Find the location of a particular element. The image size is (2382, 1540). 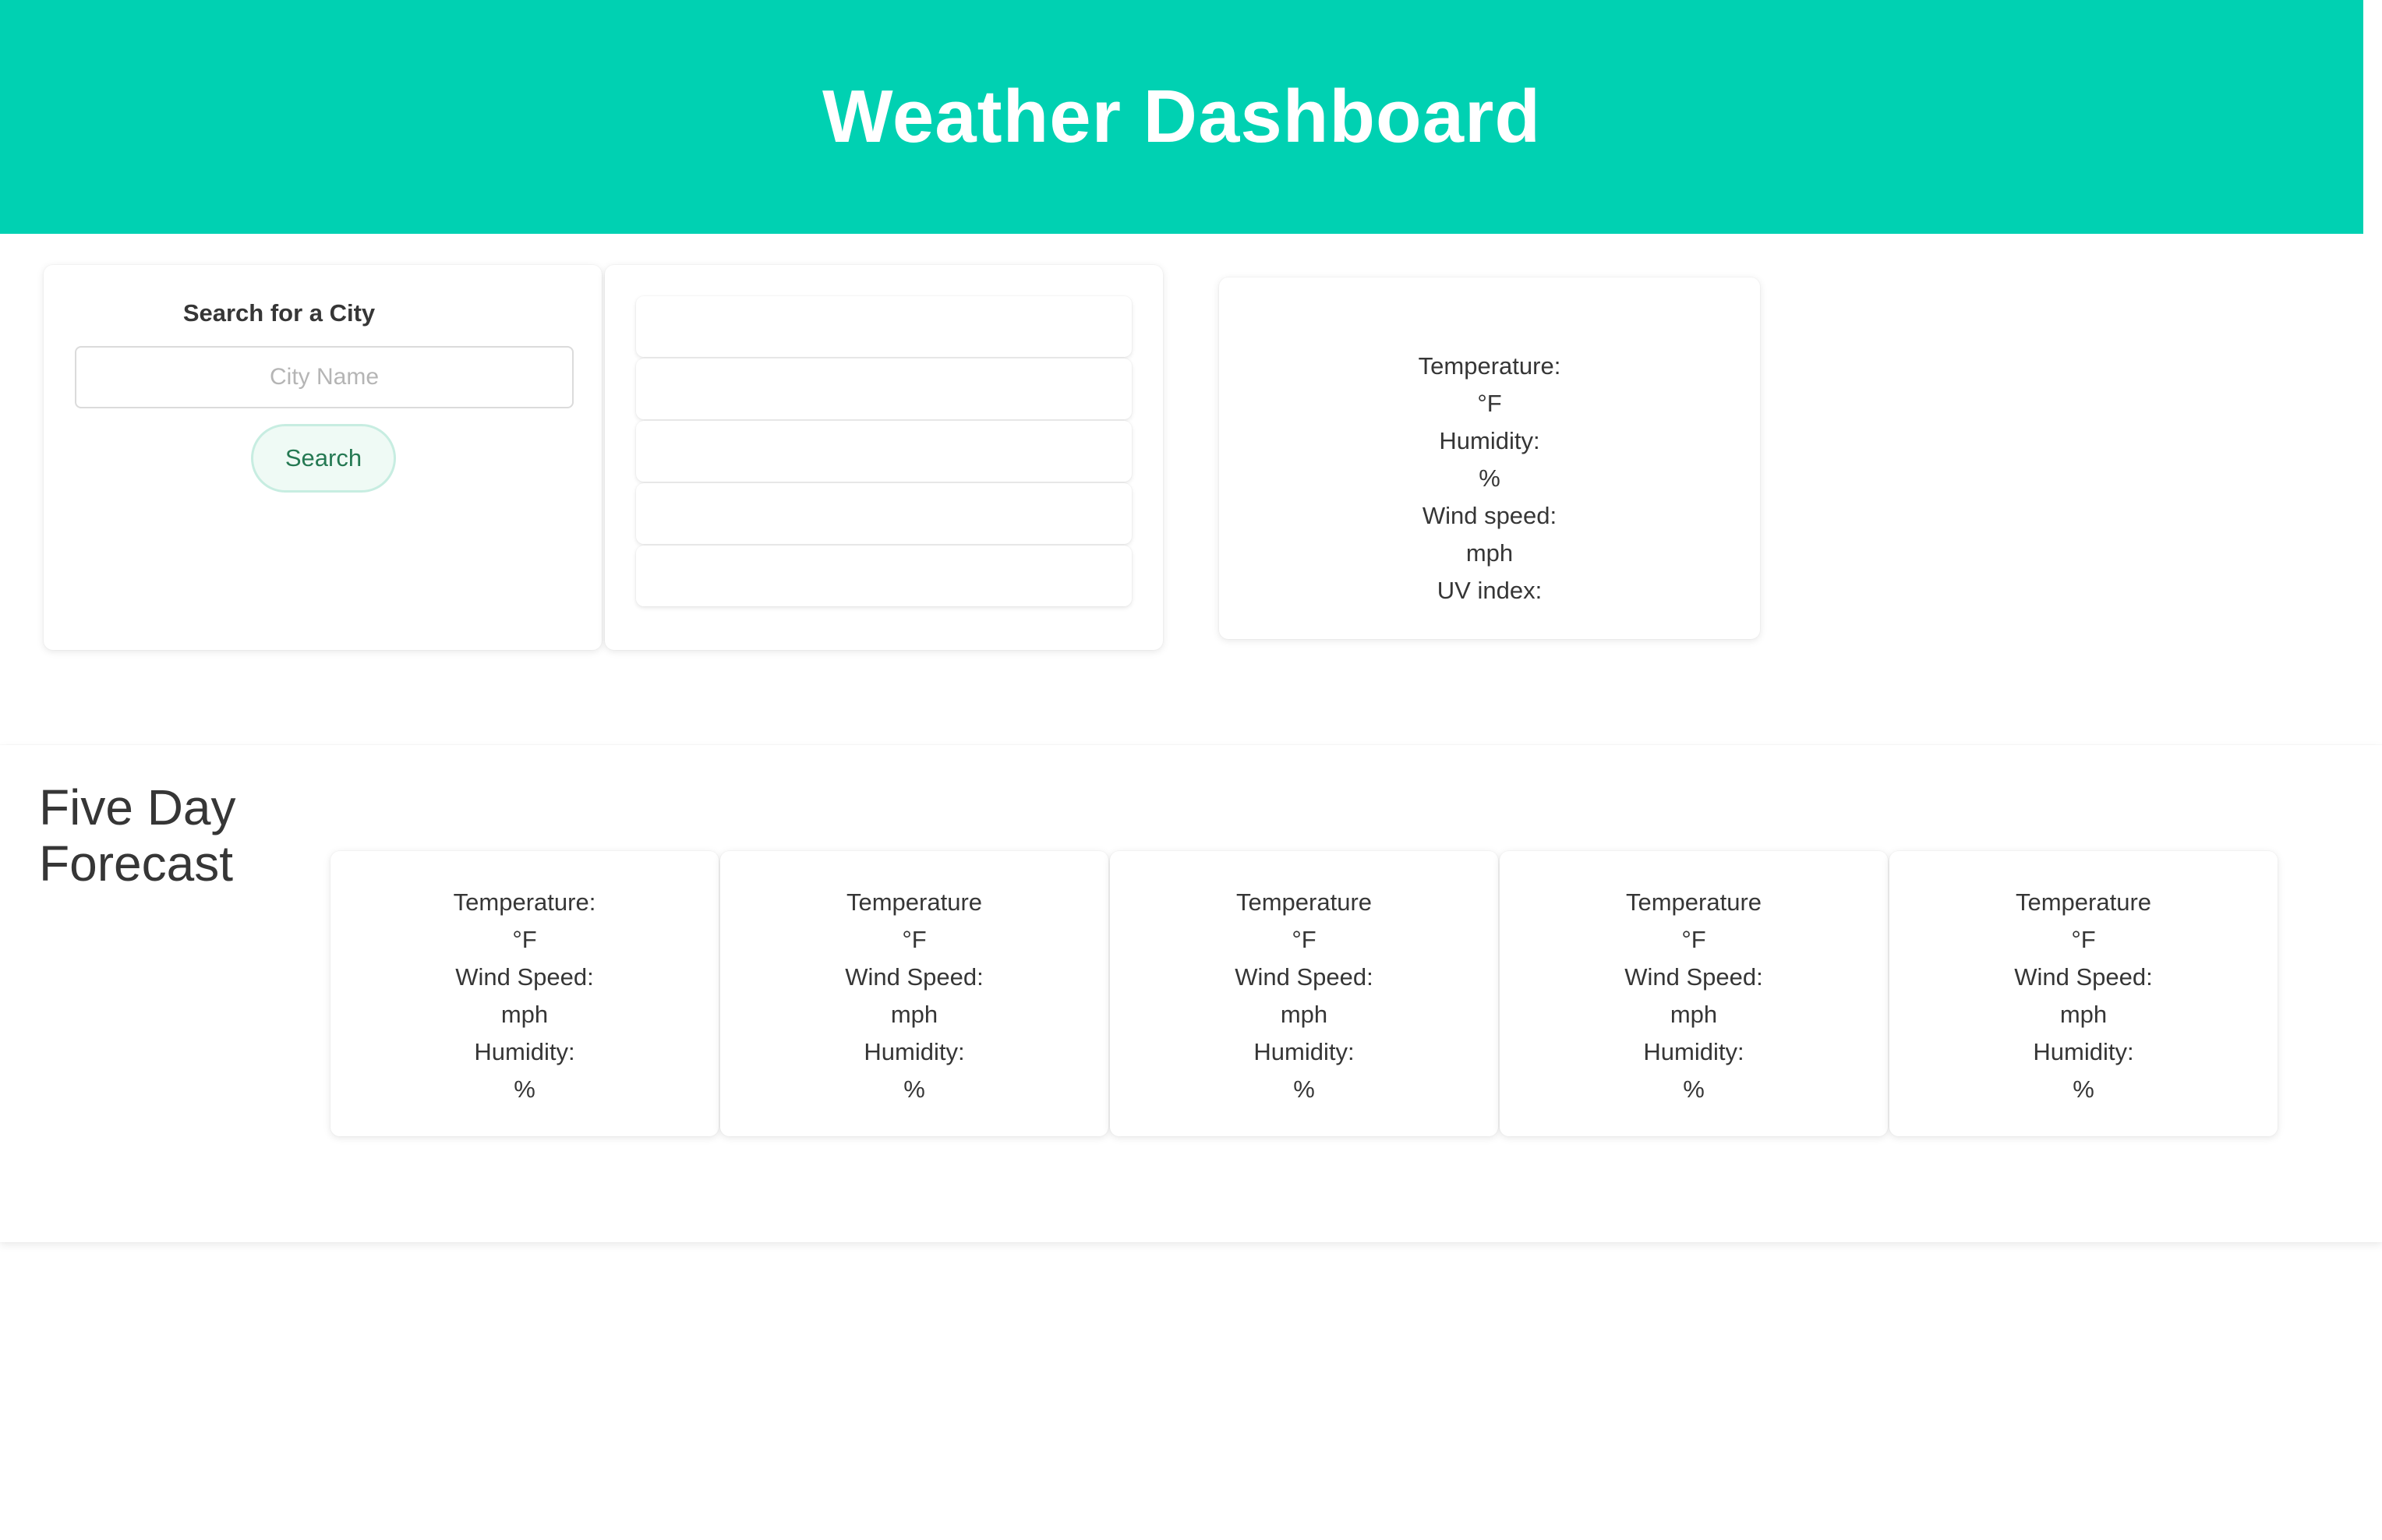

forecast-title: Five Day Forecast is located at coordinates (137, 835).